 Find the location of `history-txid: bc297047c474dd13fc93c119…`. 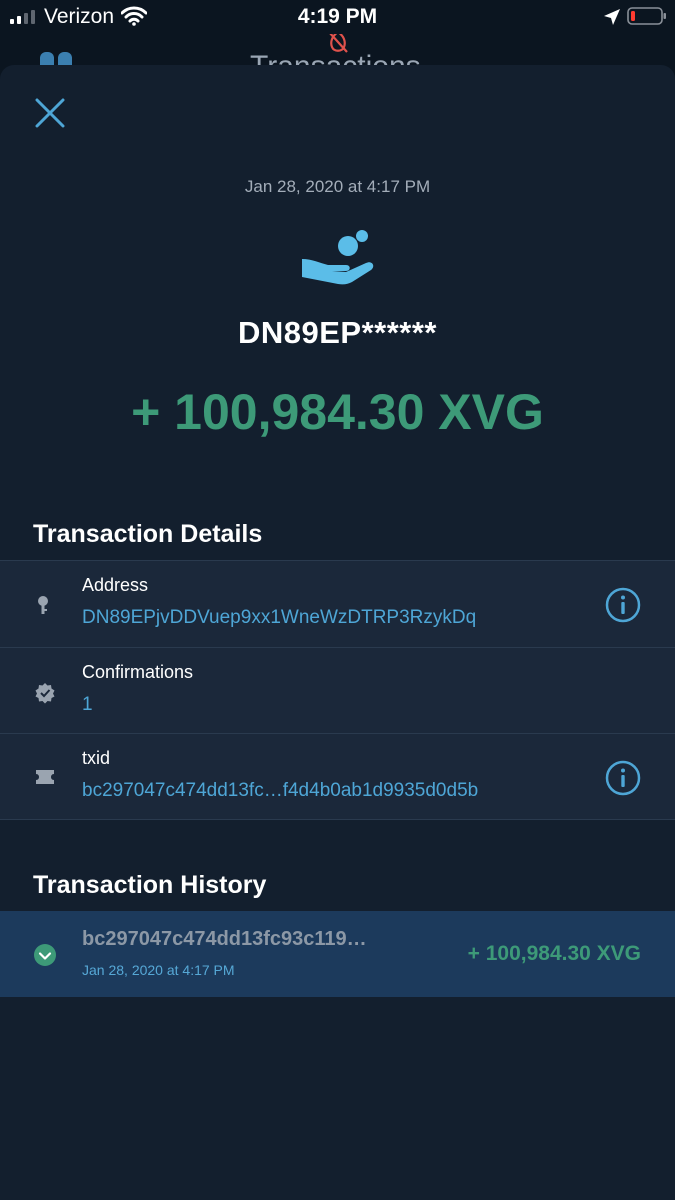

history-txid: bc297047c474dd13fc93c119… is located at coordinates (224, 939).